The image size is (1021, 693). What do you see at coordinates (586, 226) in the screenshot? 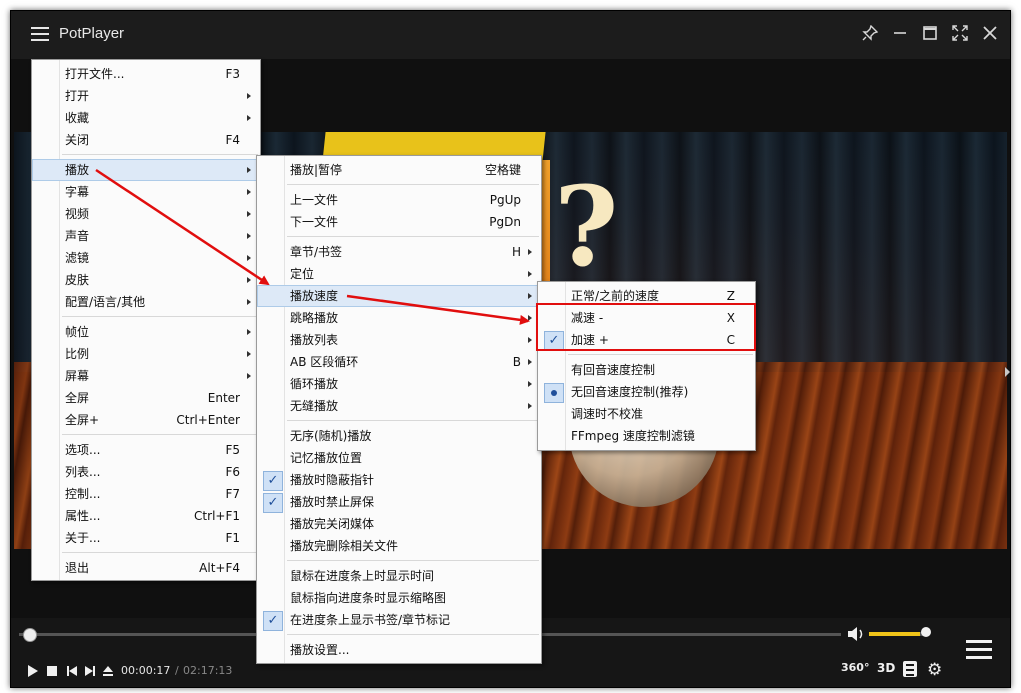
I see `video-question-mark: ?` at bounding box center [586, 226].